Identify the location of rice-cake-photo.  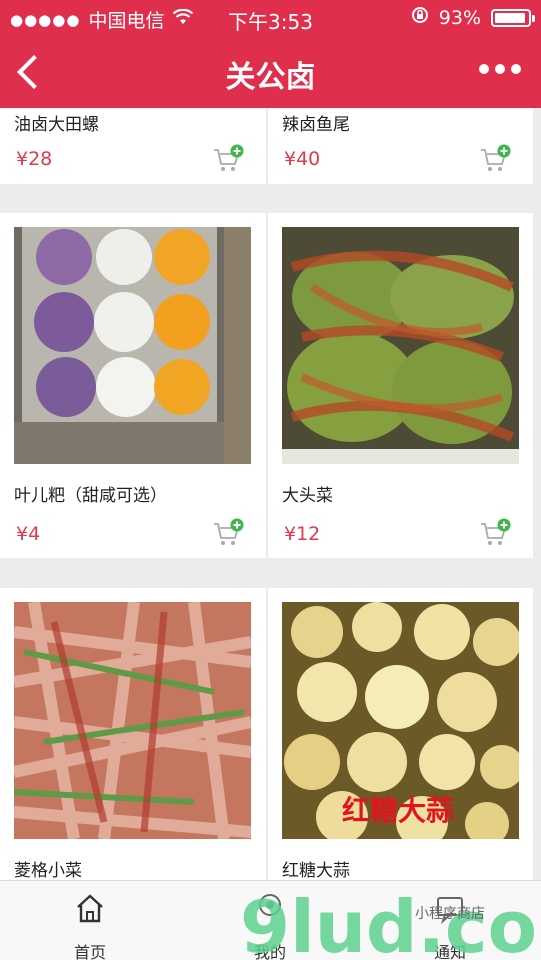
(132, 345).